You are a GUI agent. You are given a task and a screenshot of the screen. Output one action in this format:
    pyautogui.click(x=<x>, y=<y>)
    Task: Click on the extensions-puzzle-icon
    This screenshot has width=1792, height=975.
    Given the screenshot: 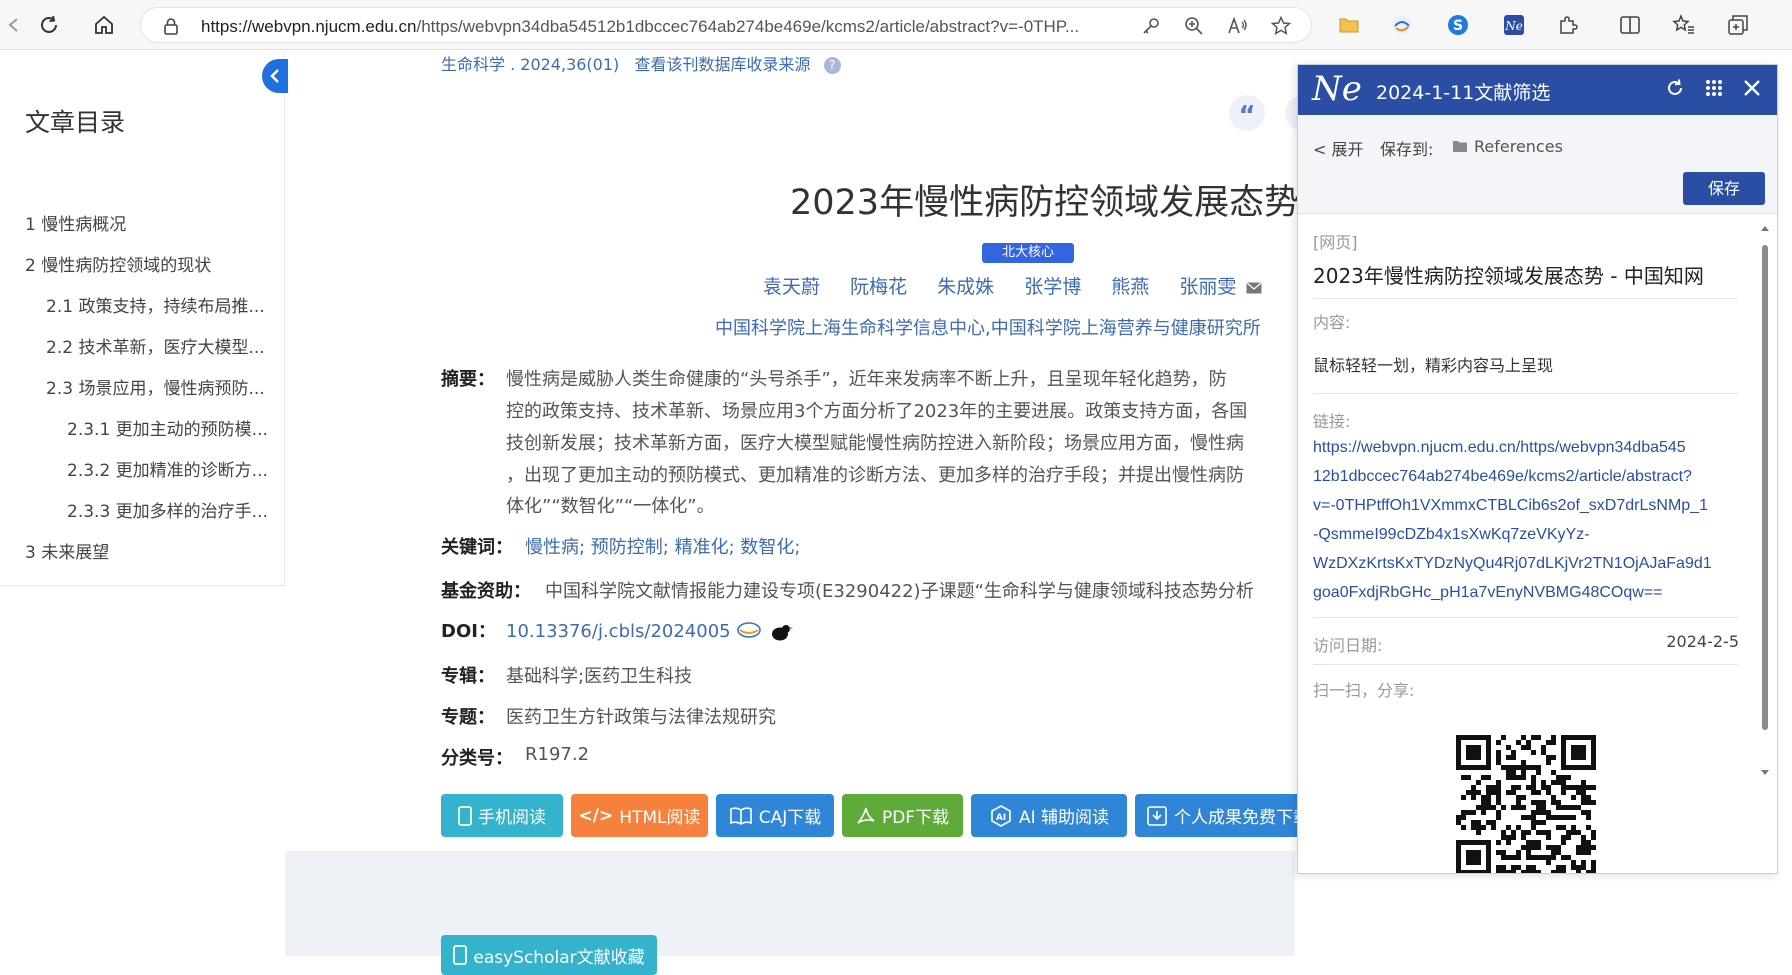 What is the action you would take?
    pyautogui.click(x=1568, y=25)
    